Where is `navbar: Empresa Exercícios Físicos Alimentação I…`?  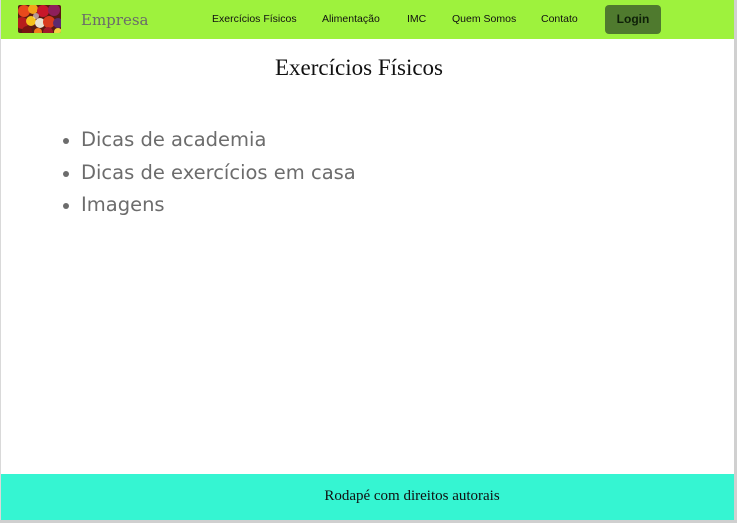
navbar: Empresa Exercícios Físicos Alimentação I… is located at coordinates (367, 19).